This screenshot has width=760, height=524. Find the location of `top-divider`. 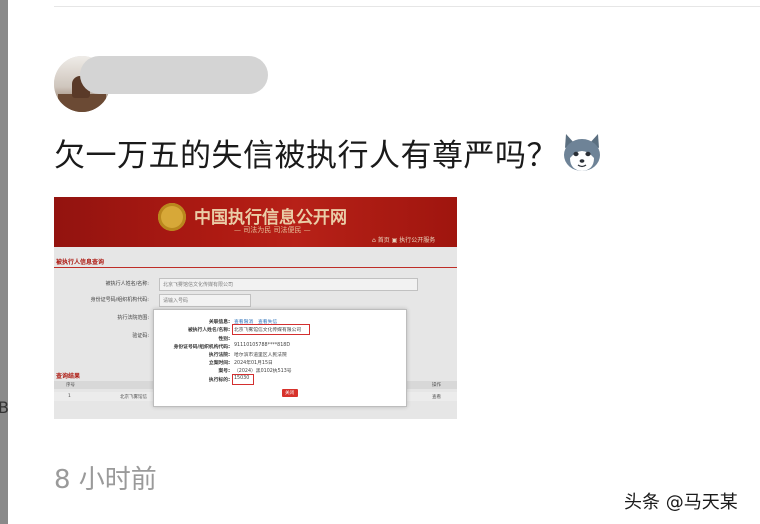

top-divider is located at coordinates (407, 6).